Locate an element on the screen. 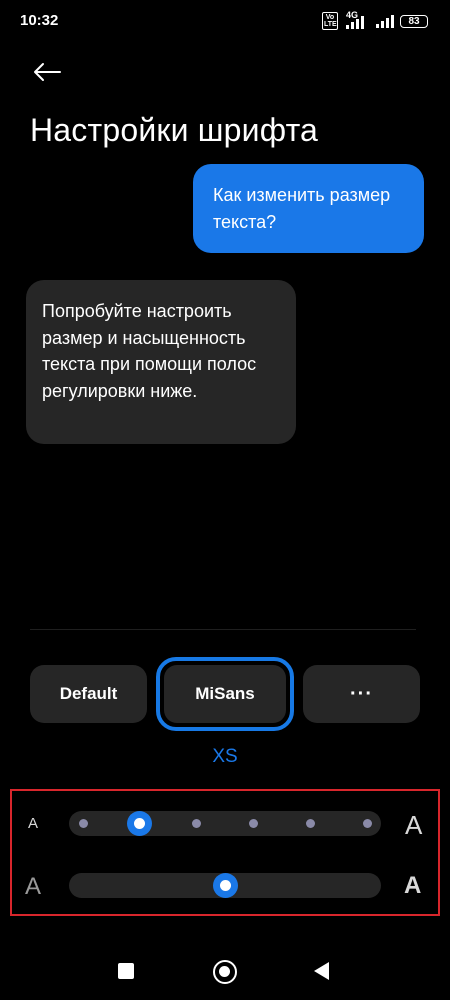 The image size is (450, 1000). question-bubble: Как изменить размер текста? is located at coordinates (308, 208).